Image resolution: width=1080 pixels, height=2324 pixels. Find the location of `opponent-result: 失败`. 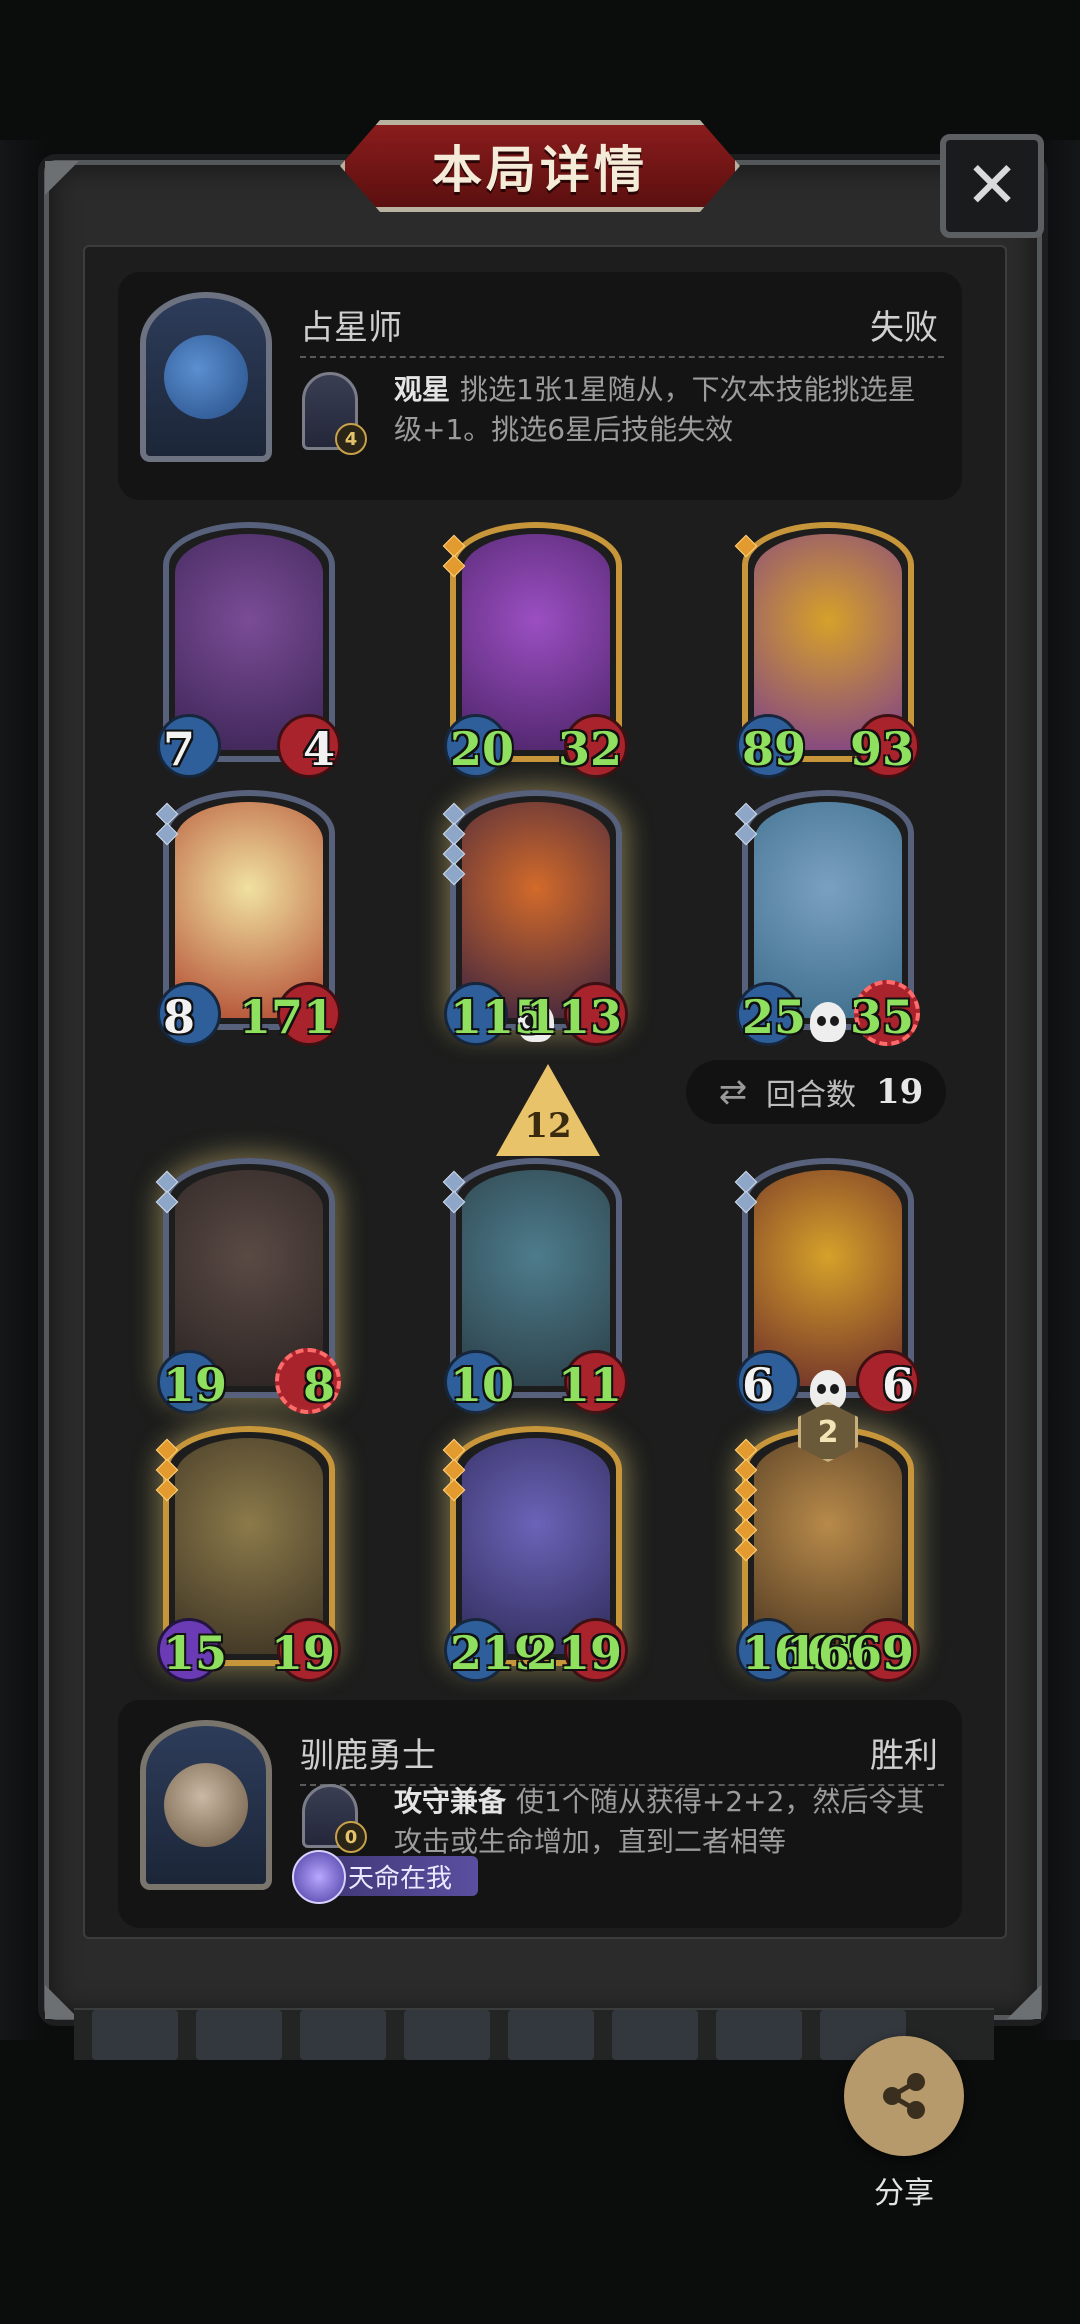

opponent-result: 失败 is located at coordinates (904, 328).